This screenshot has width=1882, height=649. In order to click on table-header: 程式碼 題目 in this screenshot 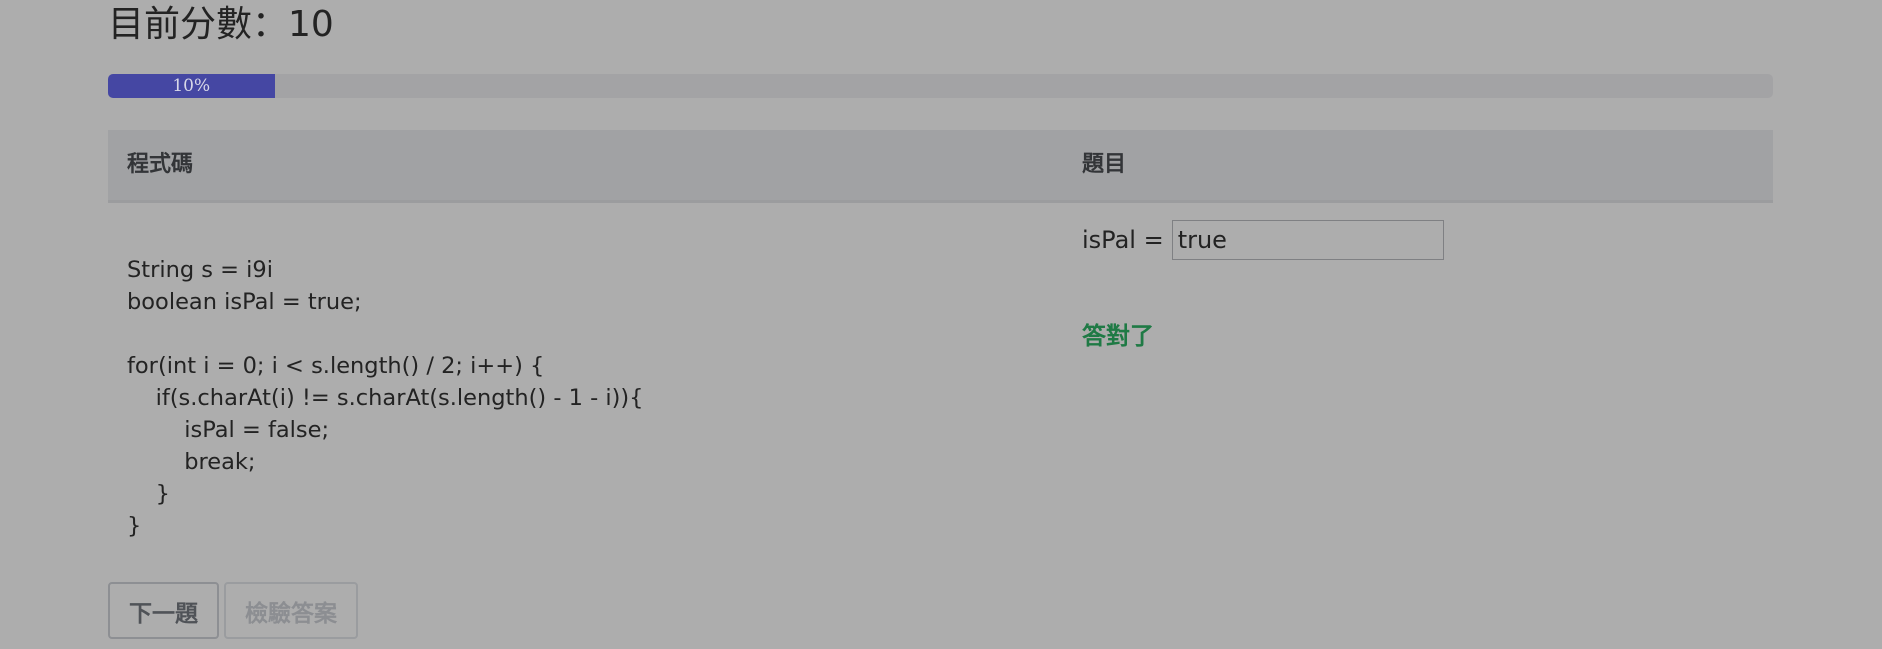, I will do `click(940, 166)`.